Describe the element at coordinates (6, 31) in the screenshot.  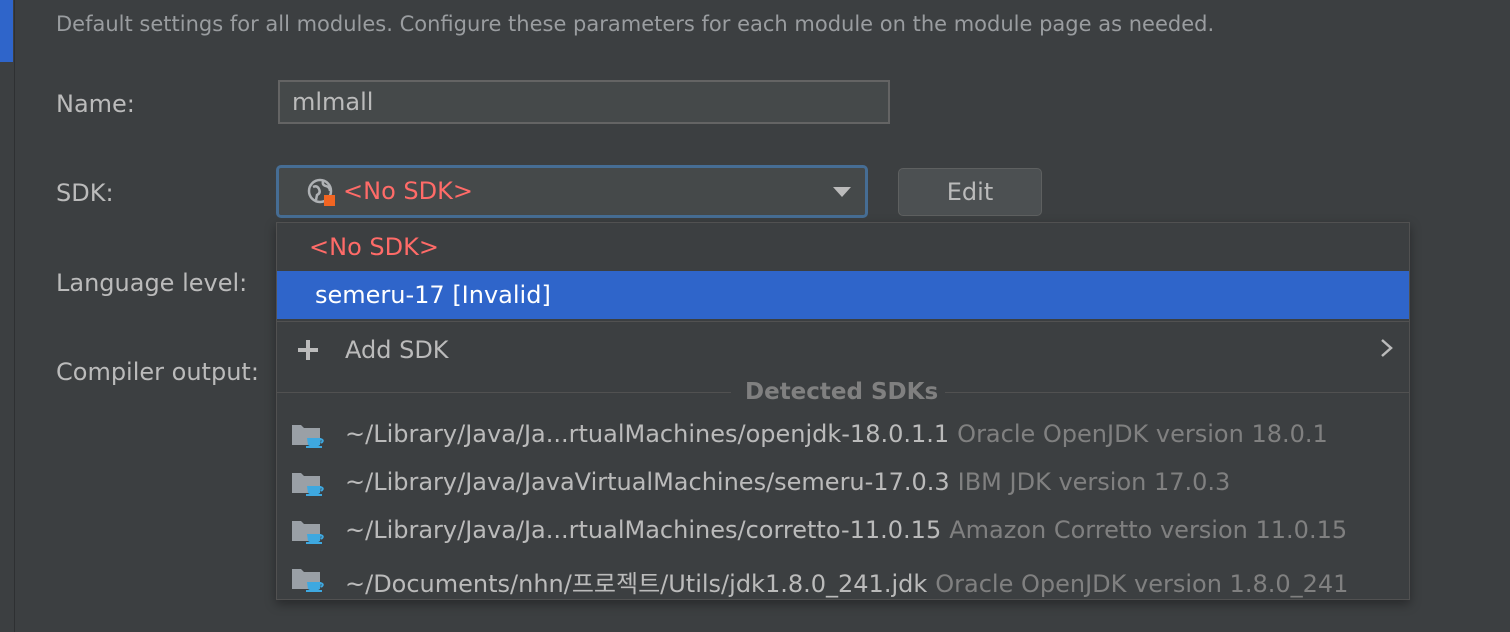
I see `sidebar-selection-indicator` at that location.